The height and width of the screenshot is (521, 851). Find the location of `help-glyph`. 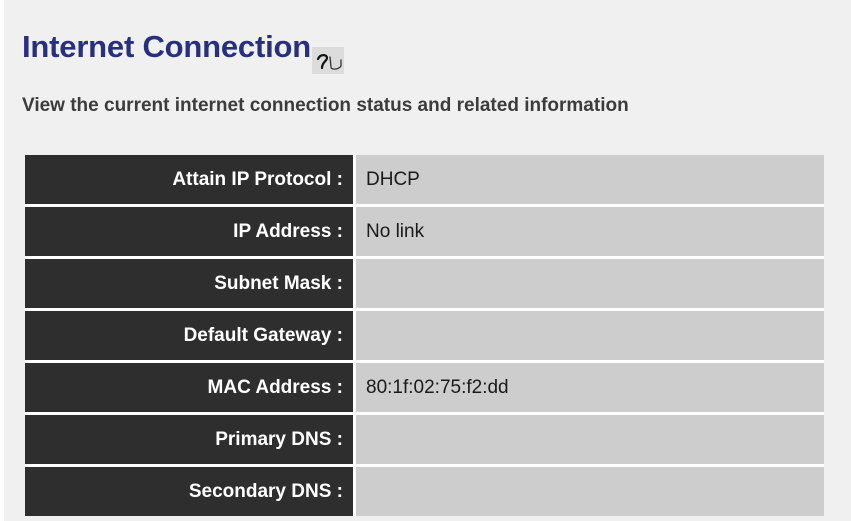

help-glyph is located at coordinates (329, 62).